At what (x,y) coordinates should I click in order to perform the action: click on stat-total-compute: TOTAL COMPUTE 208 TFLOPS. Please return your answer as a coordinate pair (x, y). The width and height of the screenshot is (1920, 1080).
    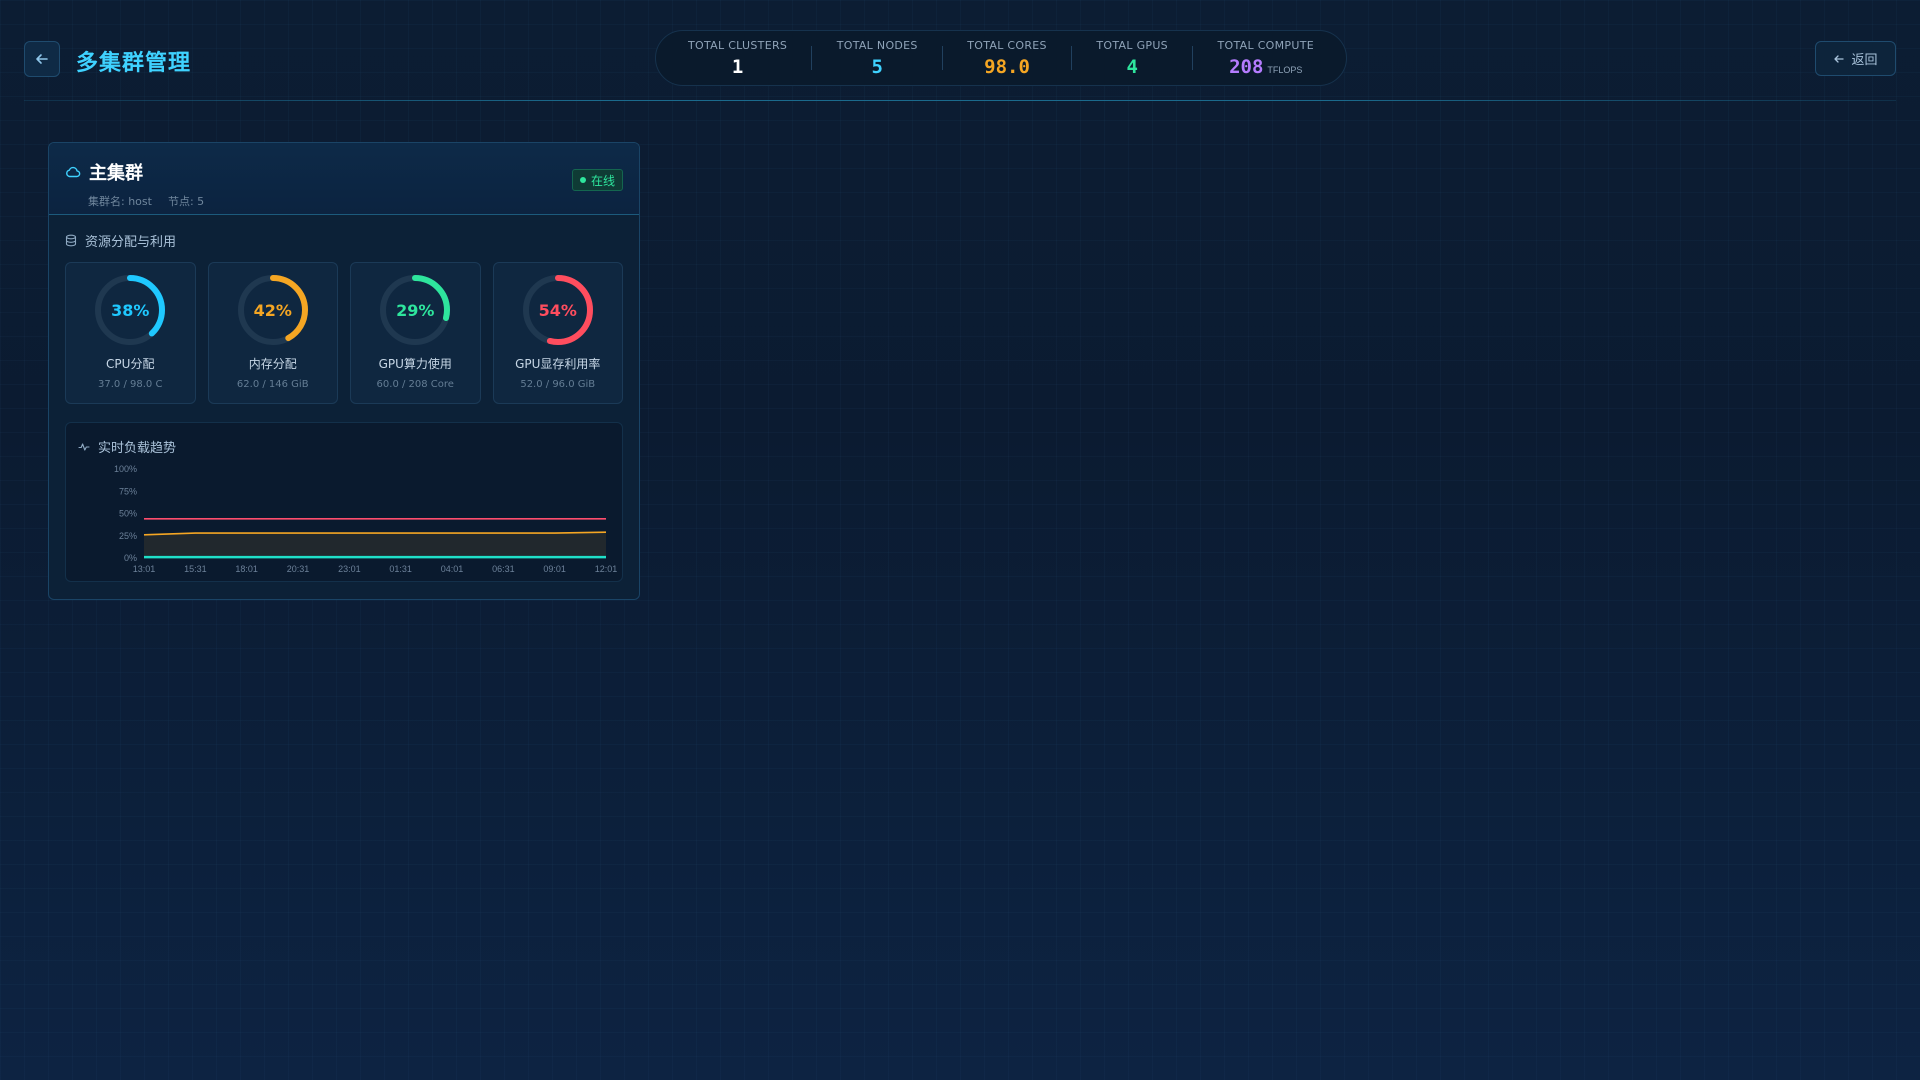
    Looking at the image, I should click on (1266, 58).